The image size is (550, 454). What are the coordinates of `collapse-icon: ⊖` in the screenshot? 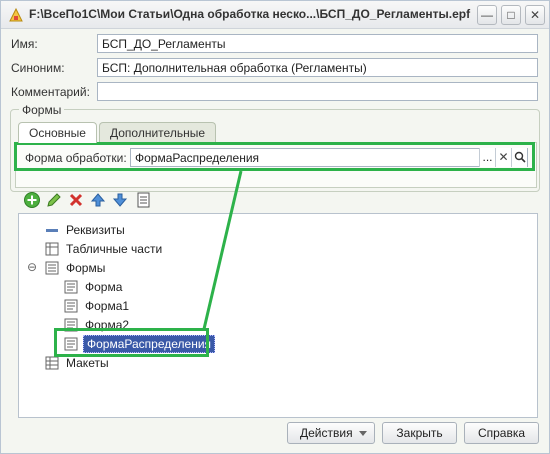 It's located at (32, 267).